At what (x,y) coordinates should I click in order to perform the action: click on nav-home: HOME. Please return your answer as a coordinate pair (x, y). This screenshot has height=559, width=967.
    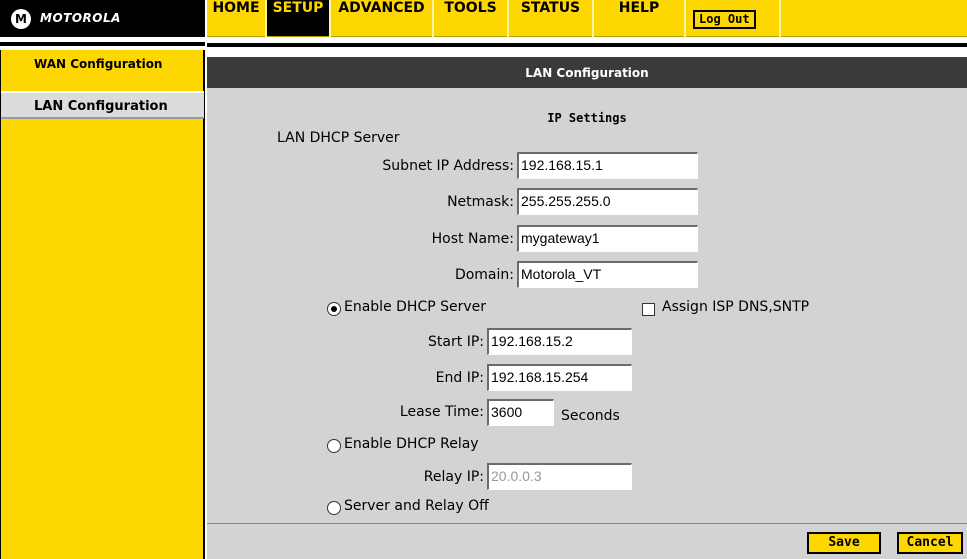
    Looking at the image, I should click on (236, 18).